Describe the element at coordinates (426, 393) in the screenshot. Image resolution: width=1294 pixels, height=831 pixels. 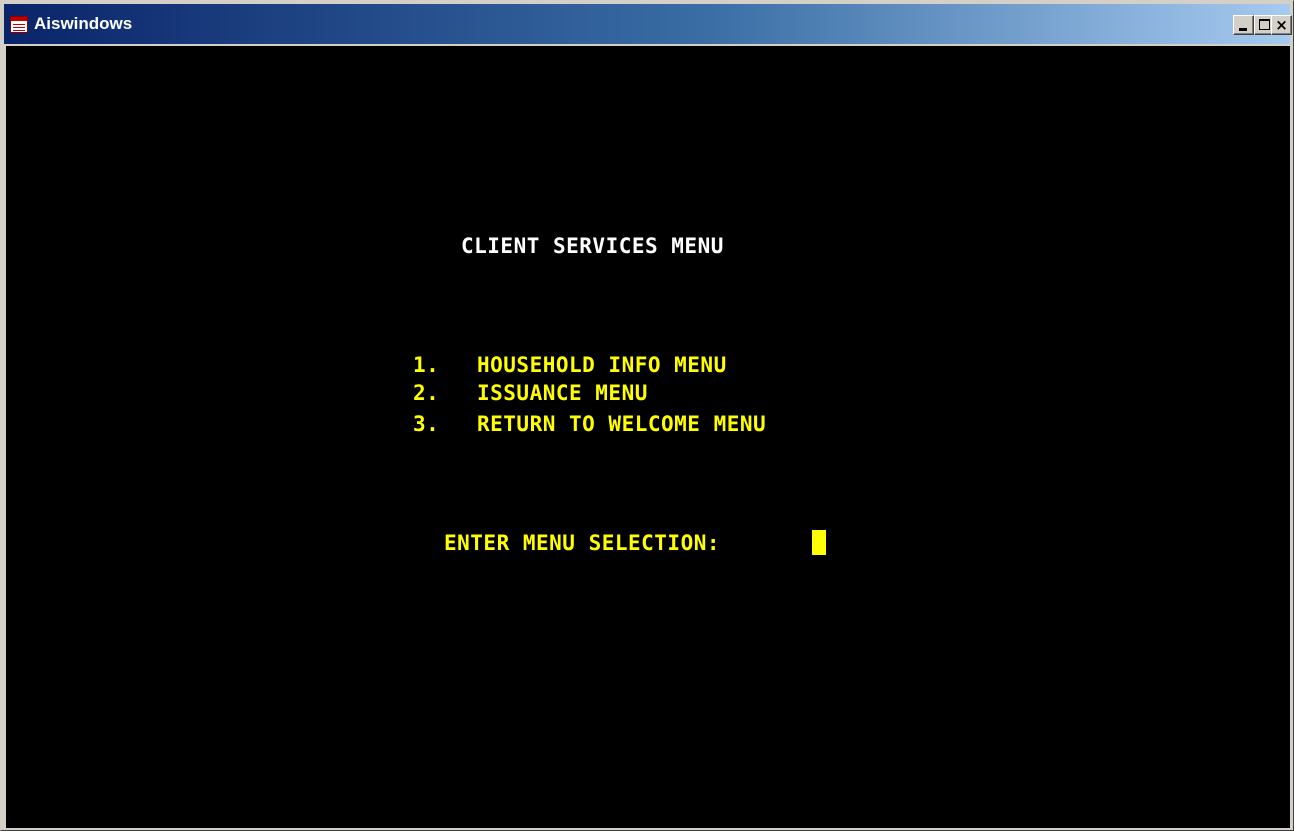
I see `menu-item-2-number: 2.` at that location.